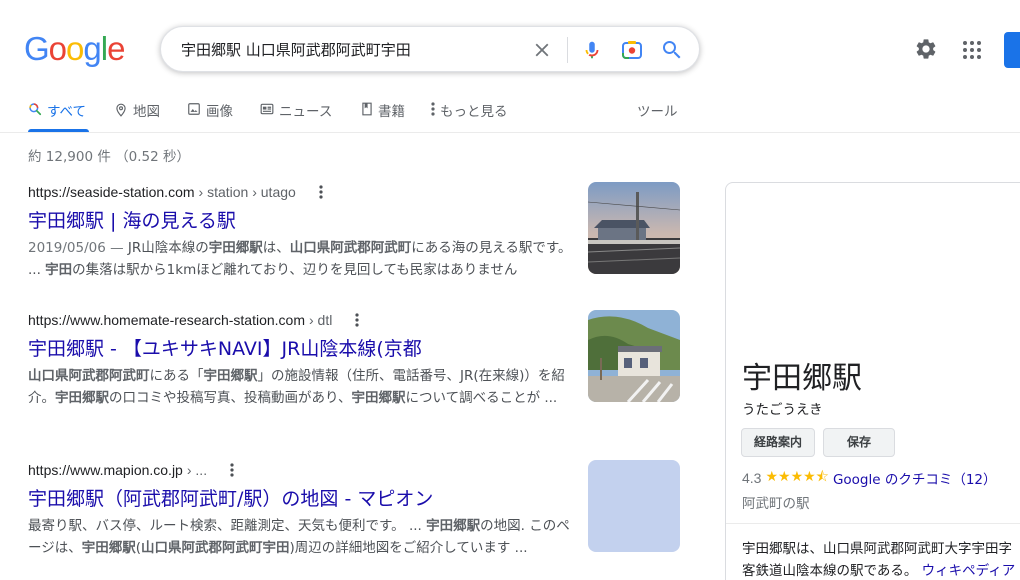 This screenshot has height=580, width=1020. I want to click on apps-grid-icon, so click(972, 50).